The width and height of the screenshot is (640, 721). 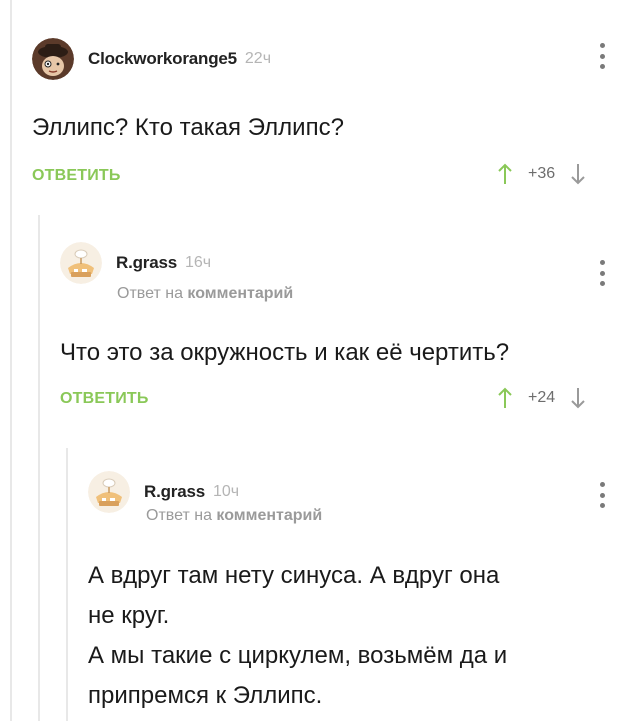 I want to click on rating-count: +36, so click(x=542, y=173).